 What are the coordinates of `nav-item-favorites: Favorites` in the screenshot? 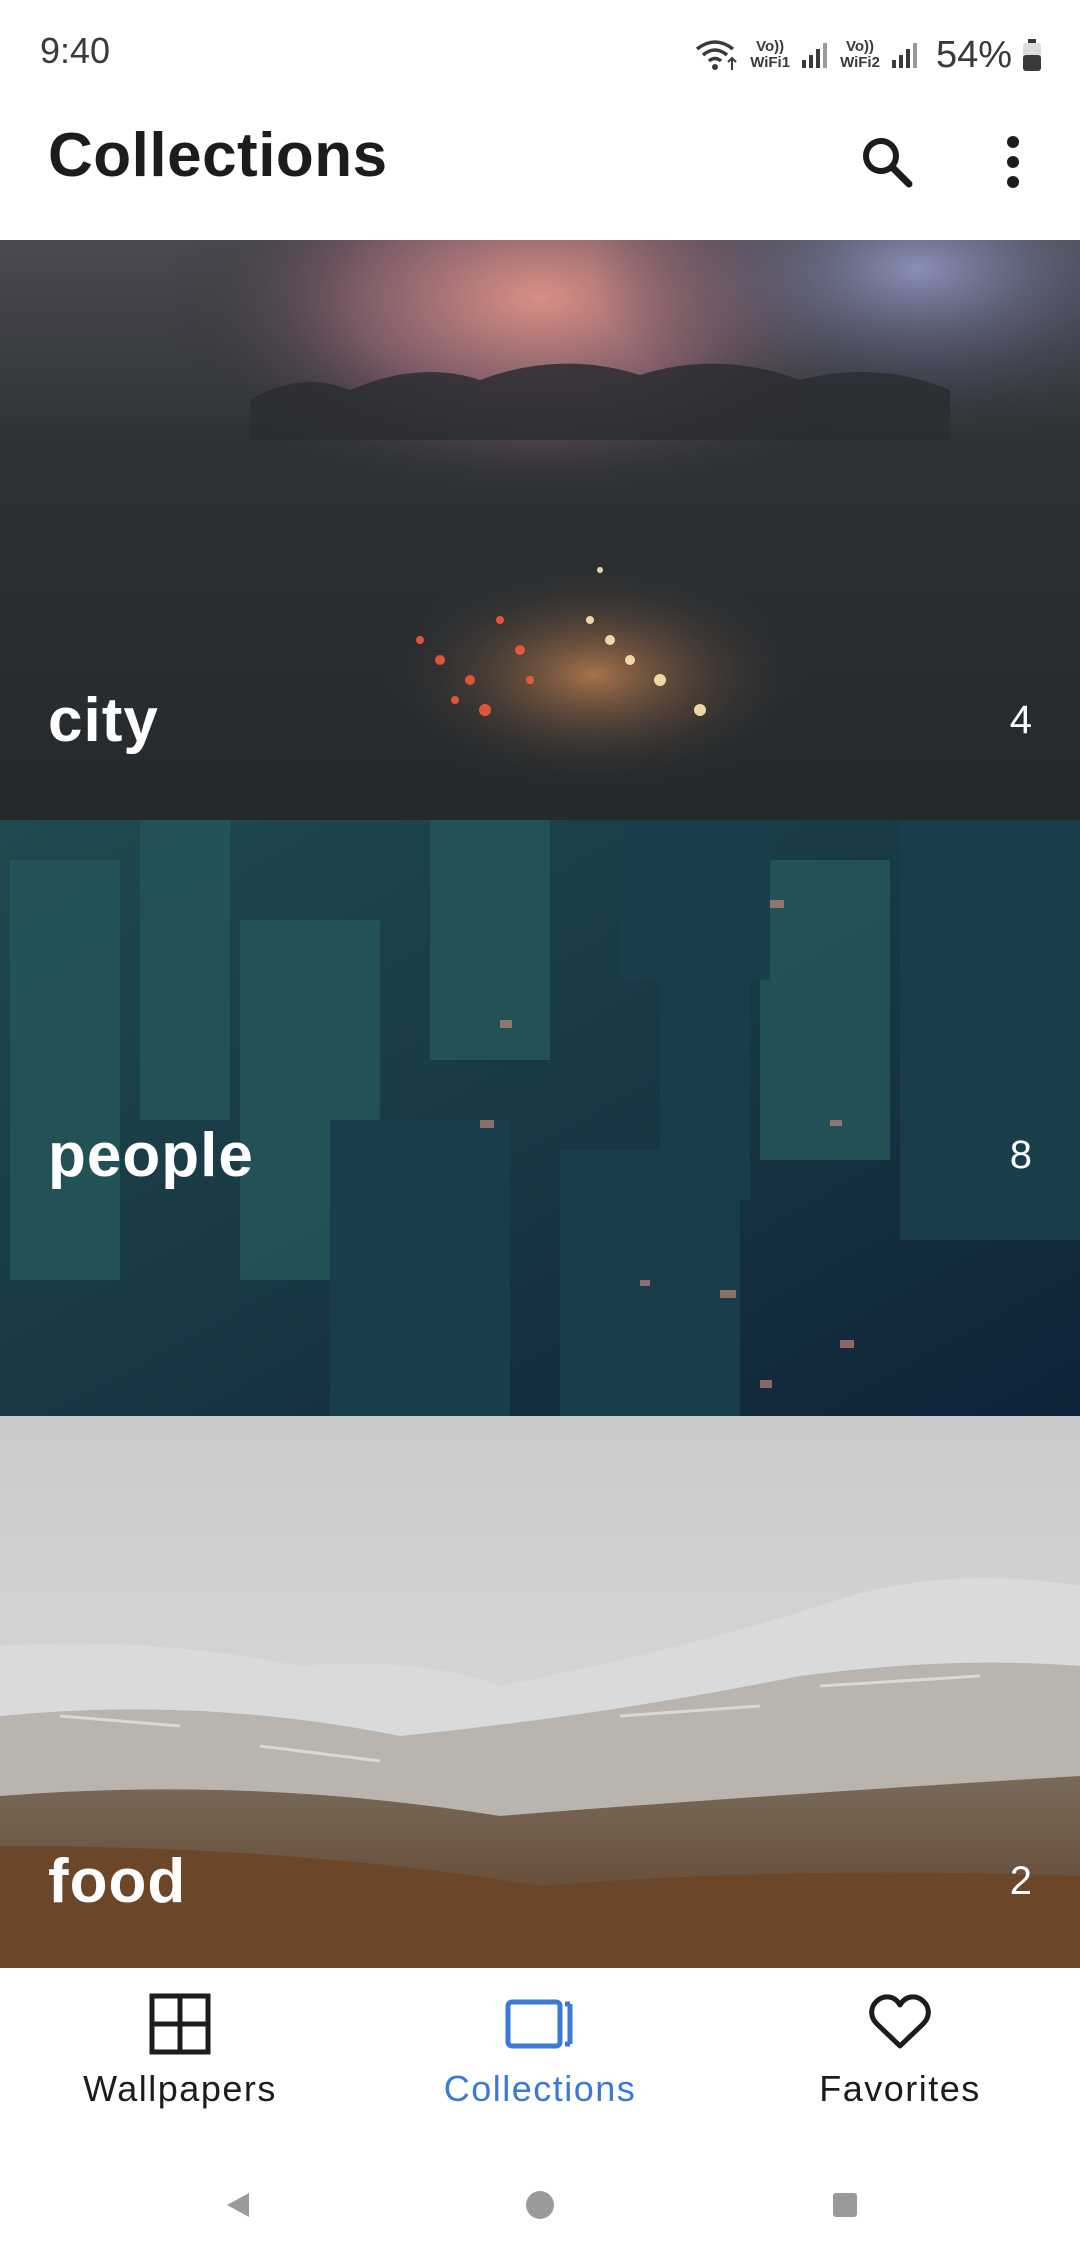 It's located at (900, 2054).